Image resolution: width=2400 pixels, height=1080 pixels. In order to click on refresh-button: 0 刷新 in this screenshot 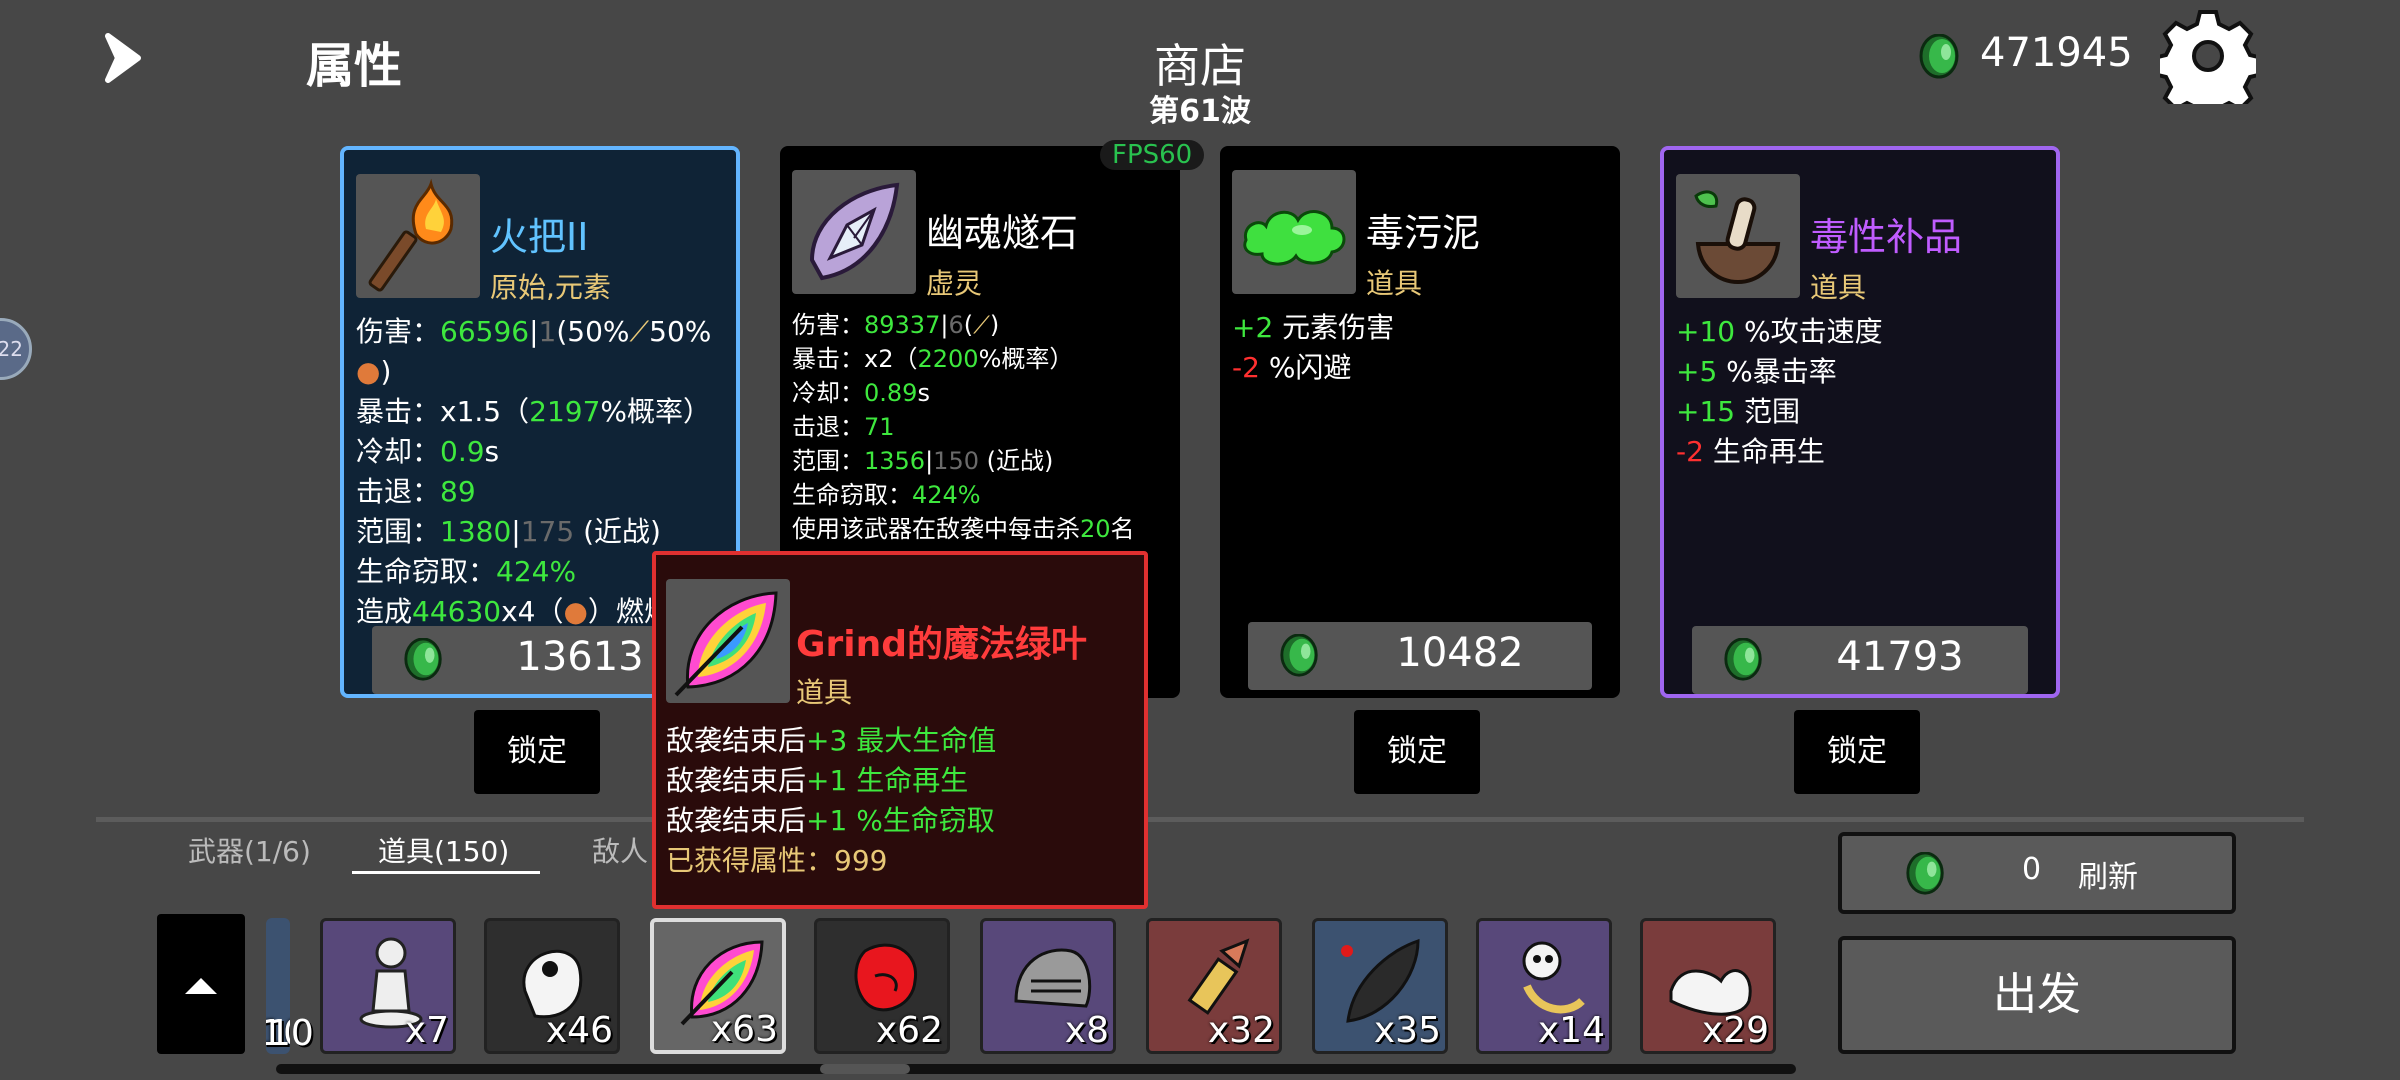, I will do `click(2037, 873)`.